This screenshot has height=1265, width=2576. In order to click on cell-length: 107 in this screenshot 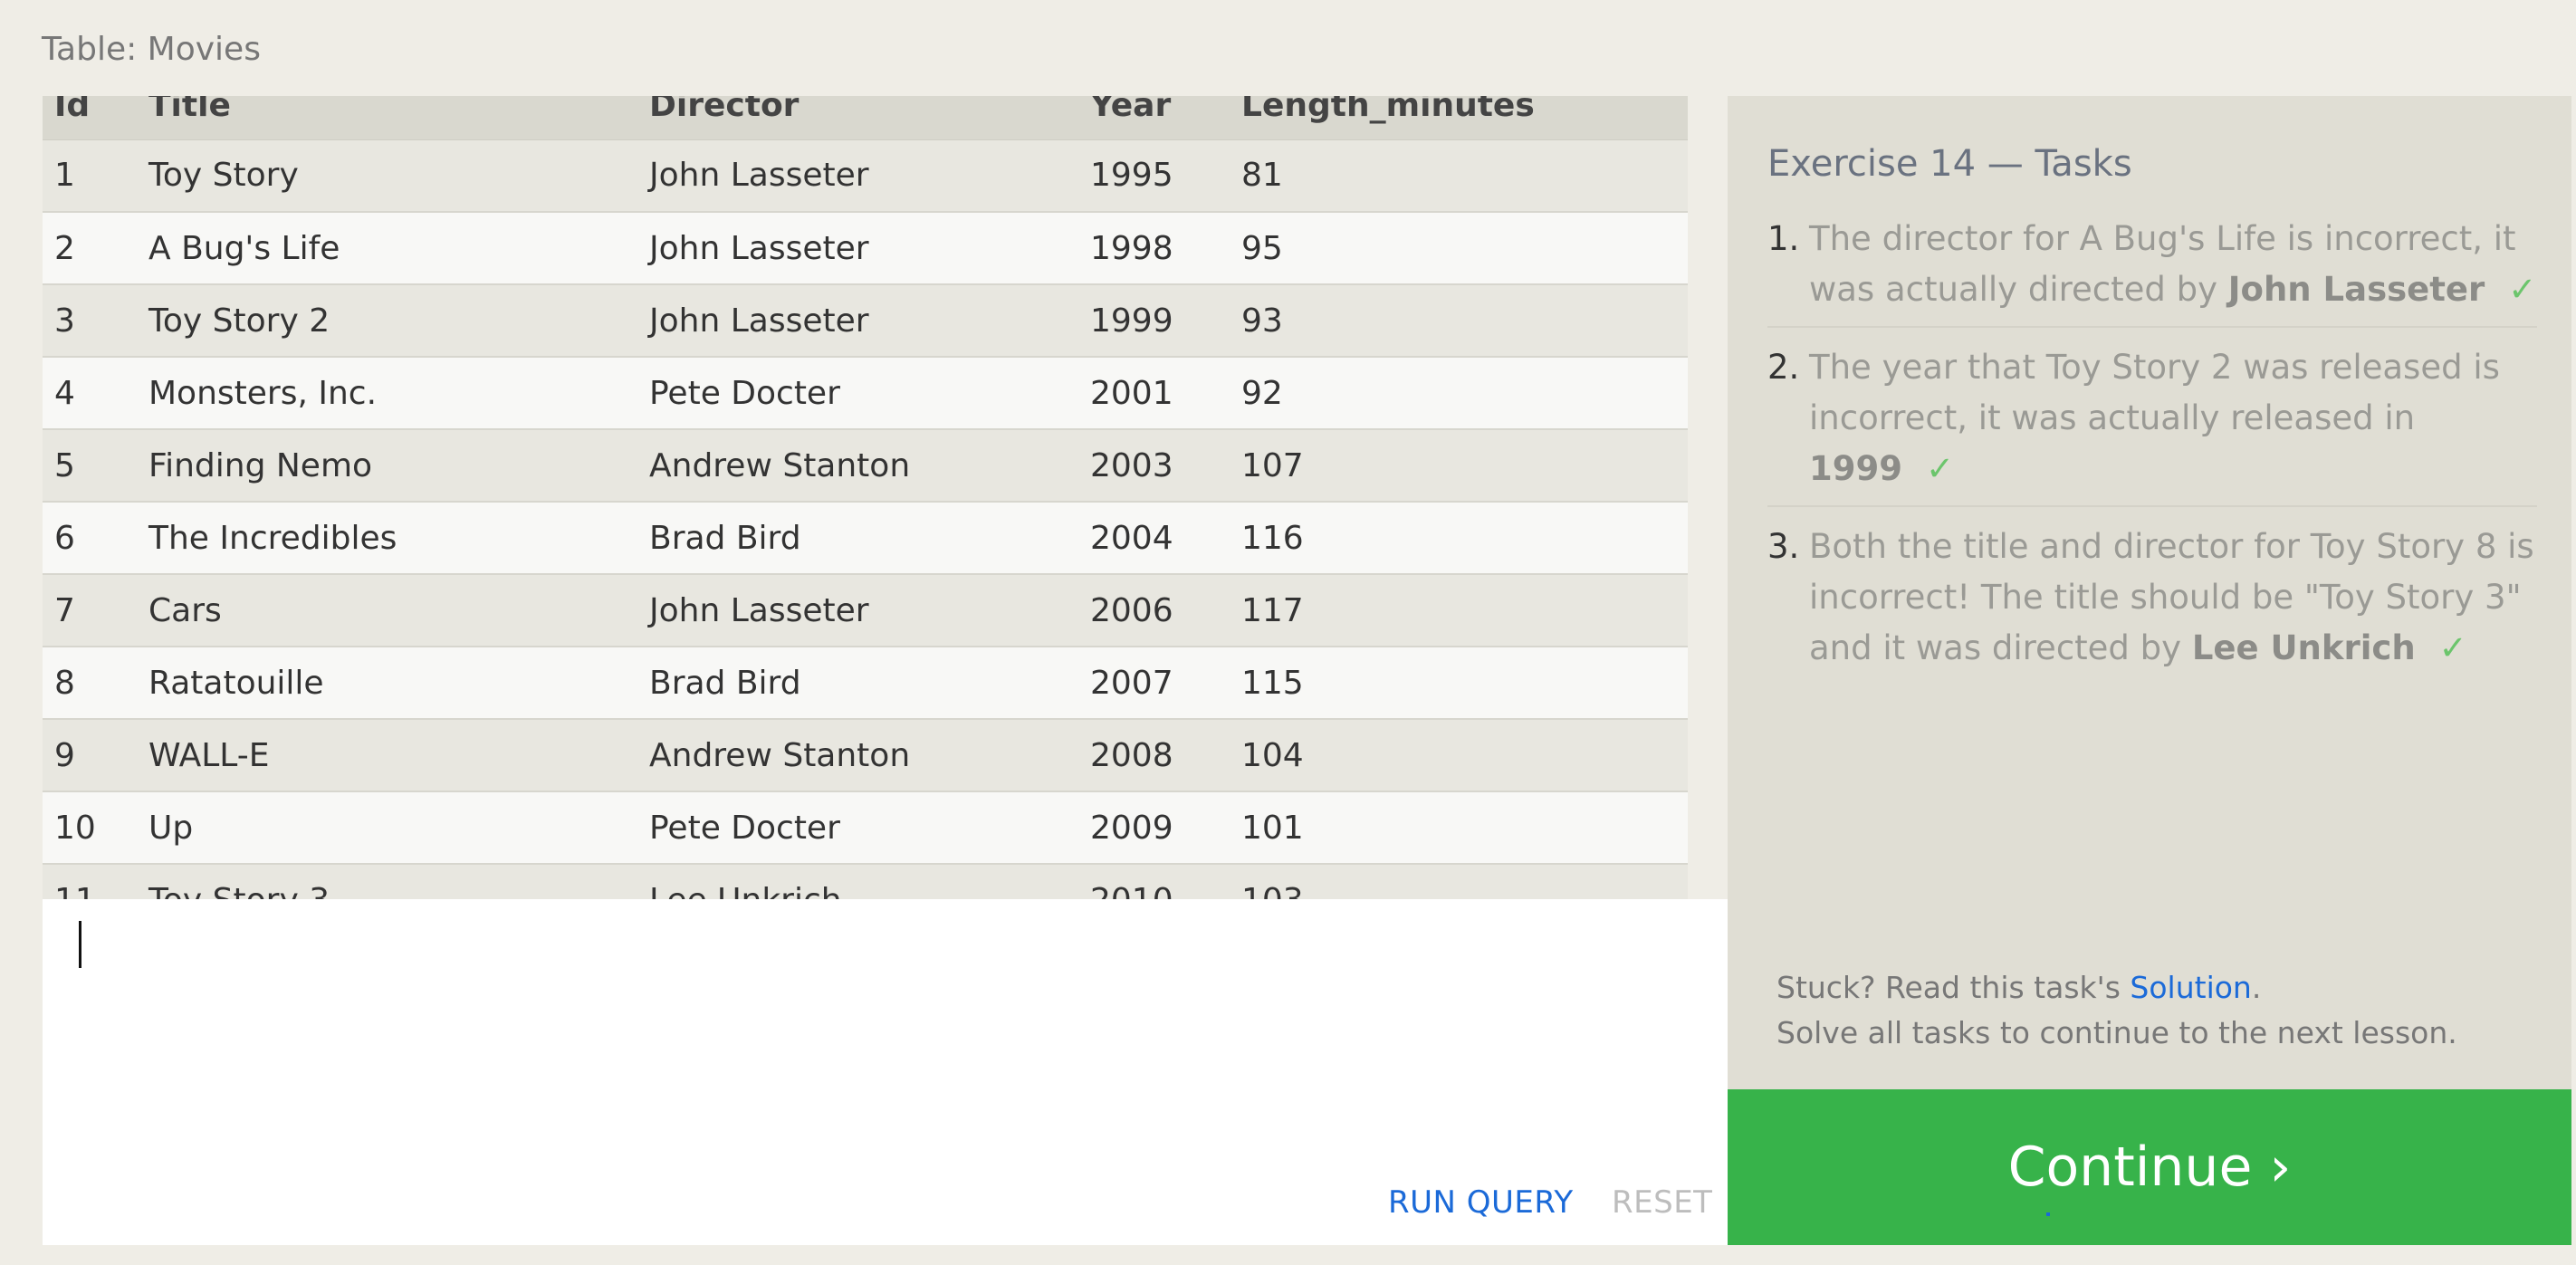, I will do `click(1459, 466)`.